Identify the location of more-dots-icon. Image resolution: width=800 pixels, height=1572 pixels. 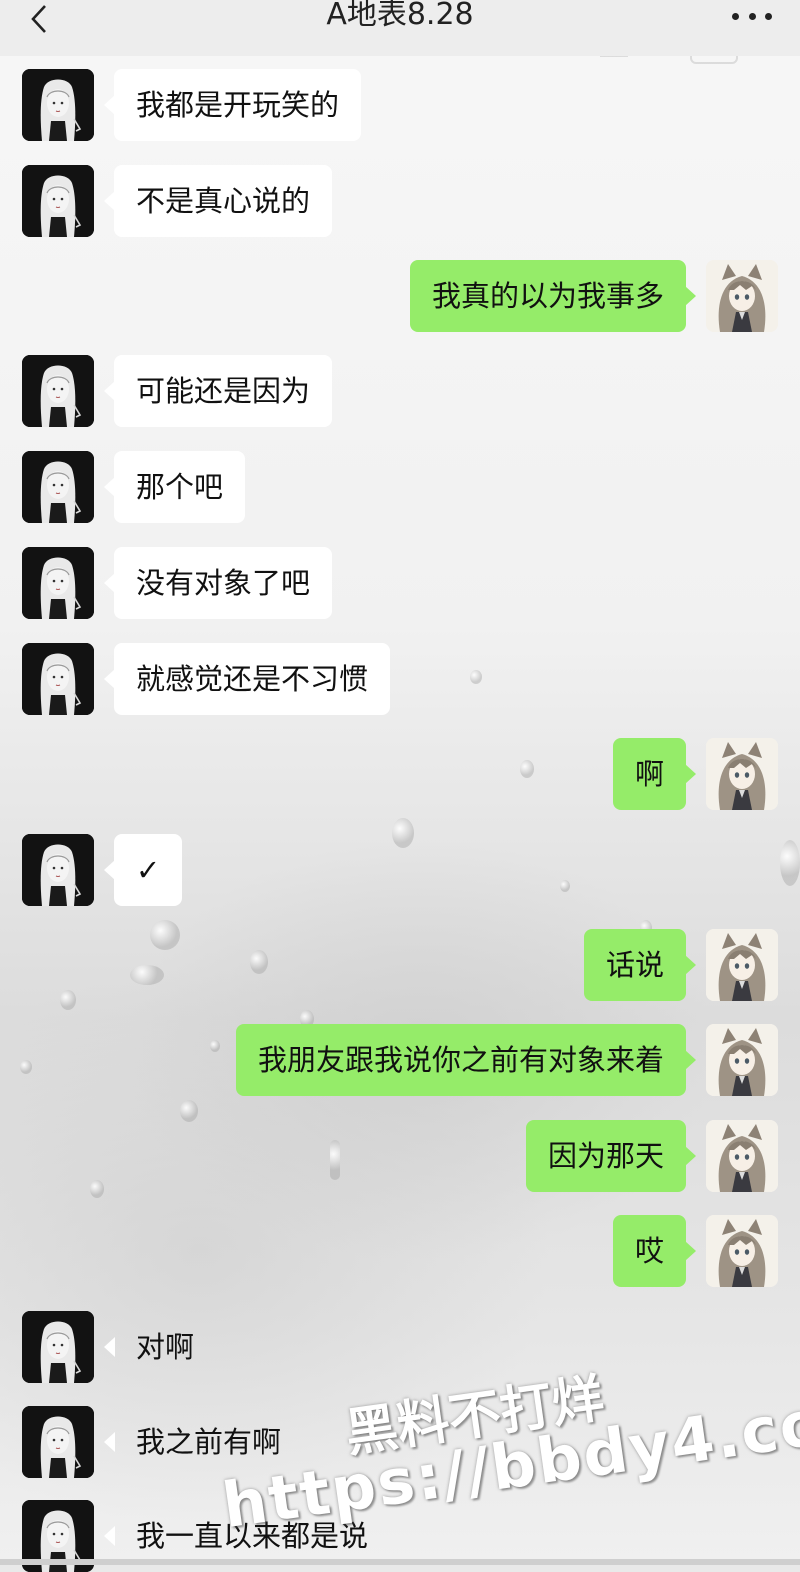
(752, 16).